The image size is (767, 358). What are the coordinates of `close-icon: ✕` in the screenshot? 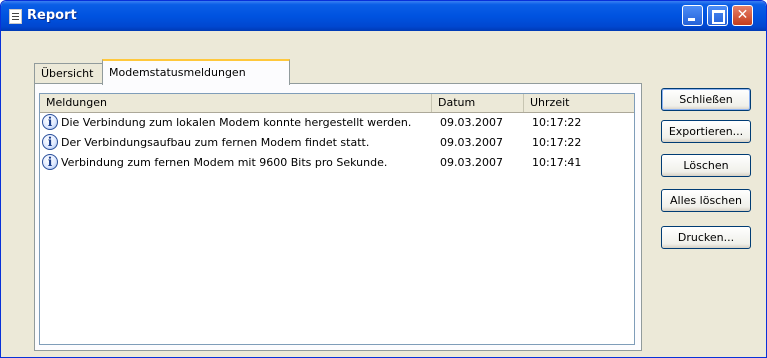 It's located at (742, 15).